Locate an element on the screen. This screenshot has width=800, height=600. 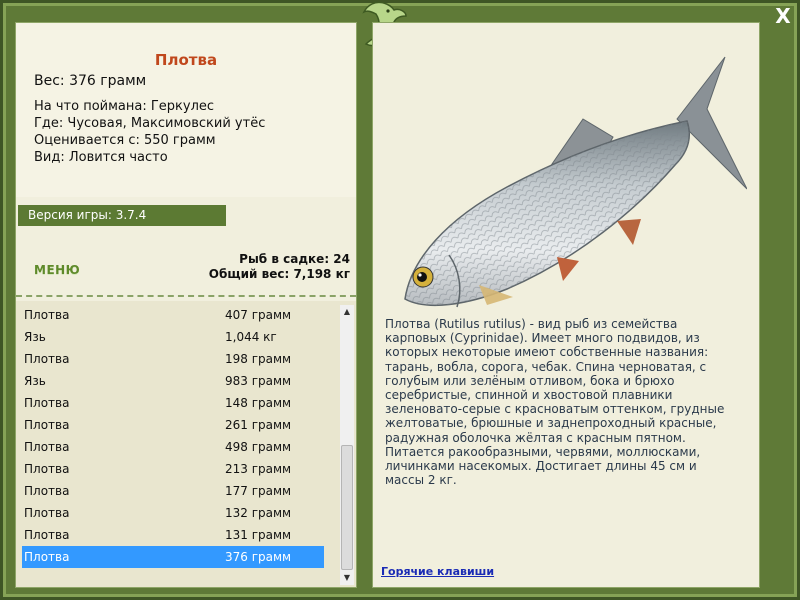
table-row: Плотва 177 грамм is located at coordinates (173, 491).